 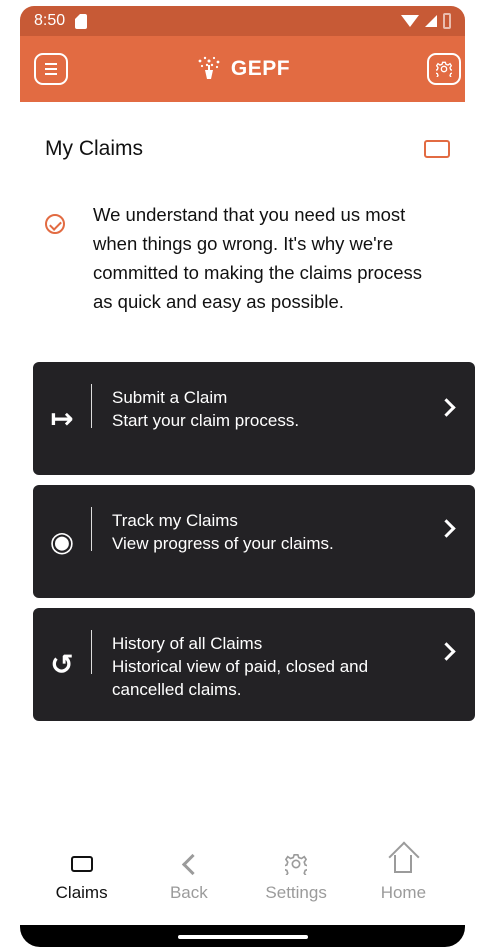 I want to click on menu-button, so click(x=51, y=69).